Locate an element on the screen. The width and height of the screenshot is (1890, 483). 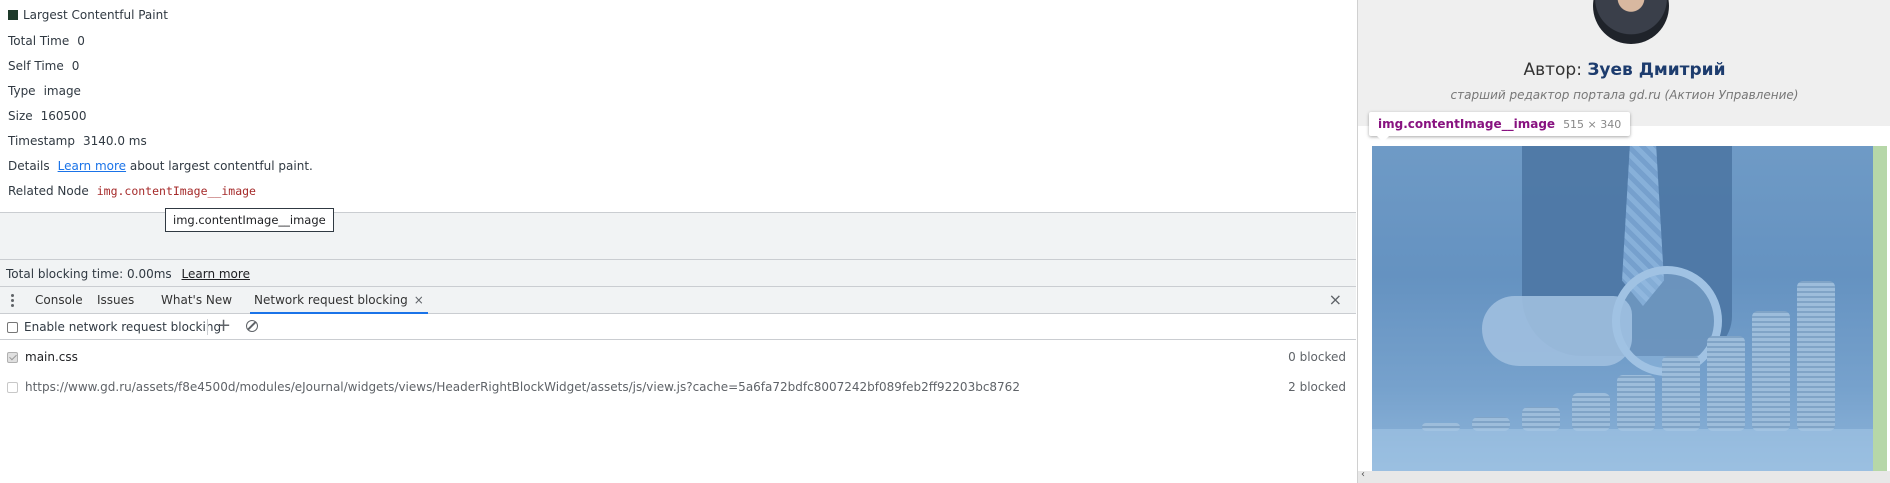
enable-blocking-label: Enable network request blocking is located at coordinates (122, 327).